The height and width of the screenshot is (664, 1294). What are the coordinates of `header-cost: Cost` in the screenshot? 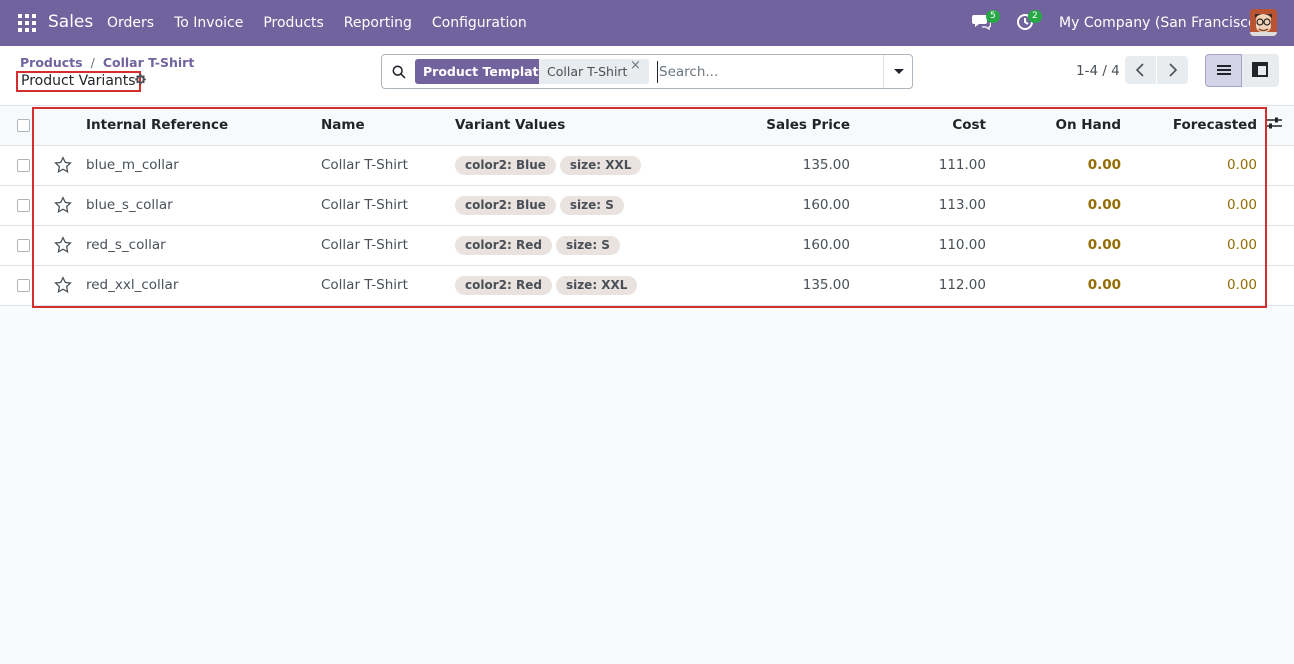 It's located at (918, 126).